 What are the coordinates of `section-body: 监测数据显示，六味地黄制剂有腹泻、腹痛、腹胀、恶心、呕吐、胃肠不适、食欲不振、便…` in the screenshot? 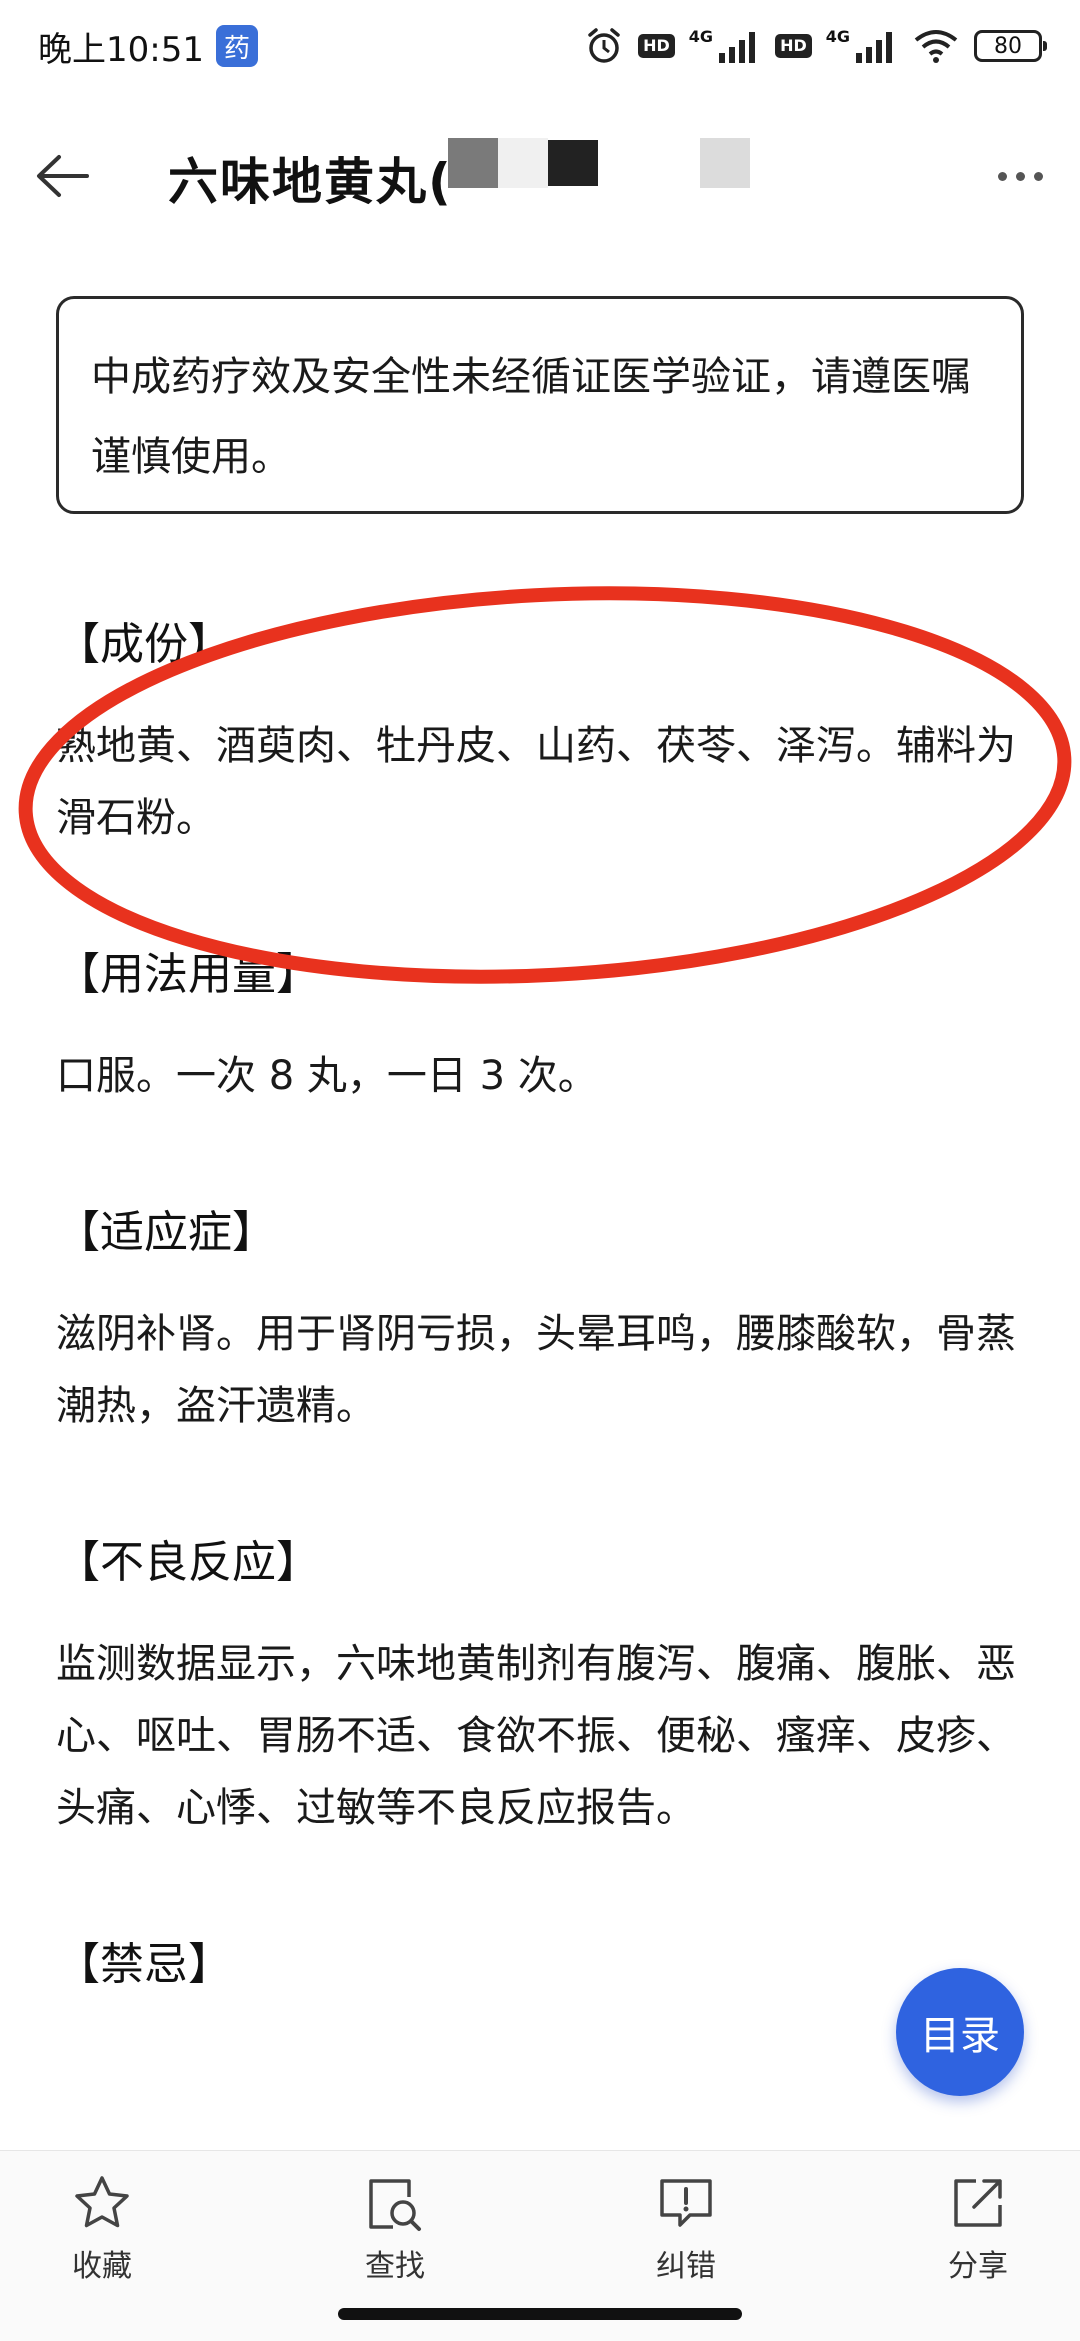 It's located at (536, 1736).